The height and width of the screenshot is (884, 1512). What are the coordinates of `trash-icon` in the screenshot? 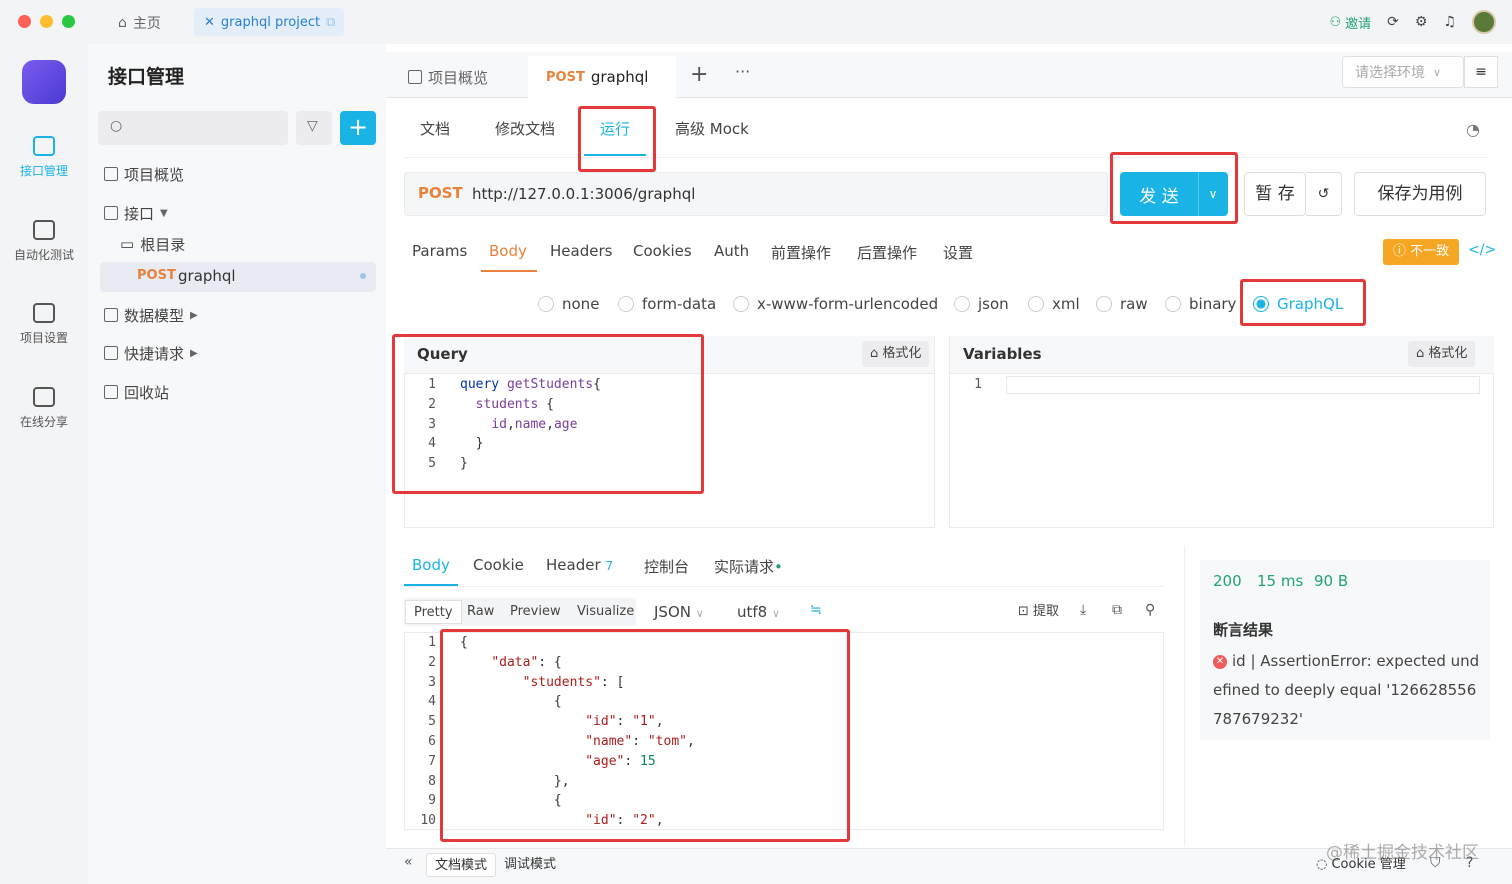 It's located at (111, 392).